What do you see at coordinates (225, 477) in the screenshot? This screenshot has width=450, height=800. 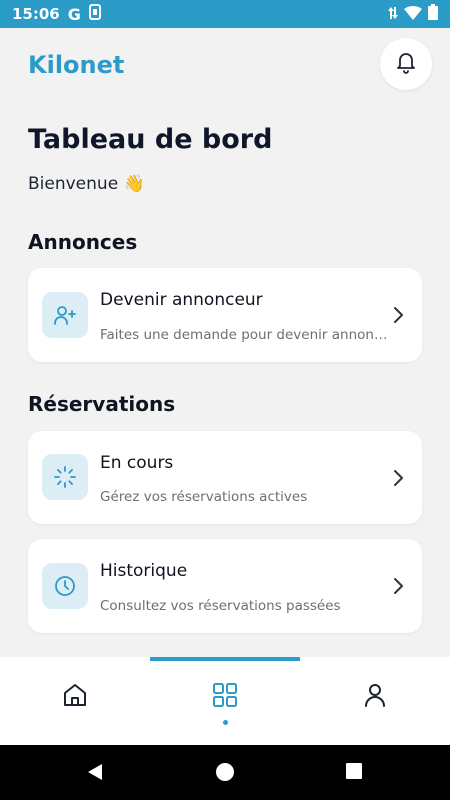 I see `card-en-cours: En cours Gérez vos réservations actives` at bounding box center [225, 477].